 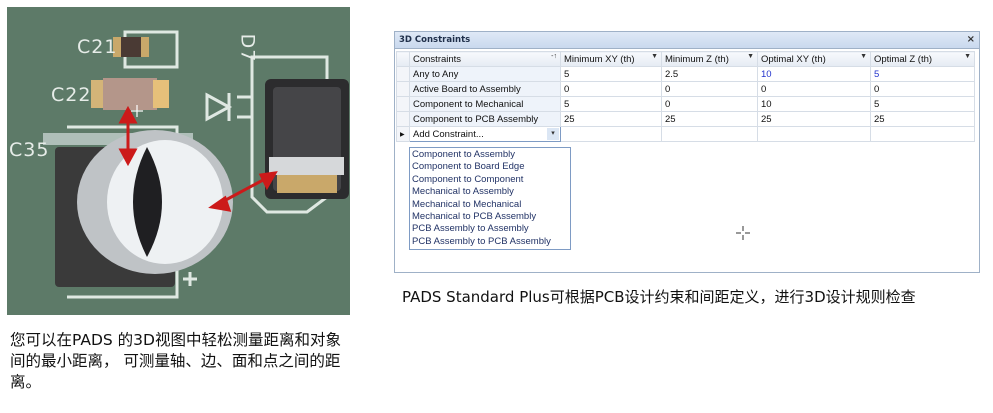 I want to click on column-header-opt-z: Optimal Z (th) ▼, so click(x=922, y=59).